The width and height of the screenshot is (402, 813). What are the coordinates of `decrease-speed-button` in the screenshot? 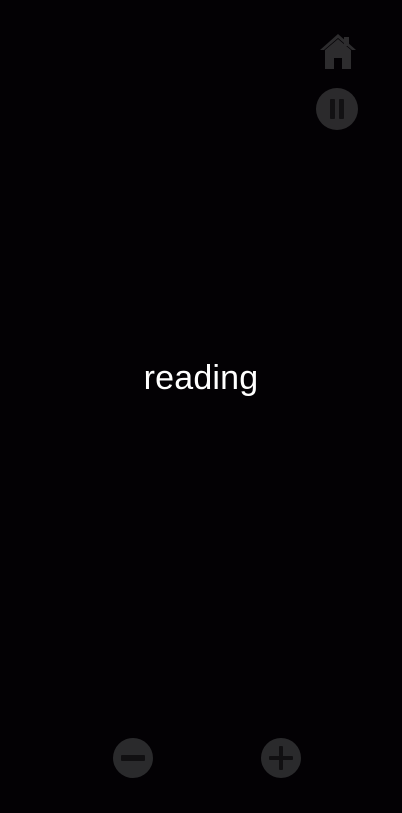 It's located at (133, 758).